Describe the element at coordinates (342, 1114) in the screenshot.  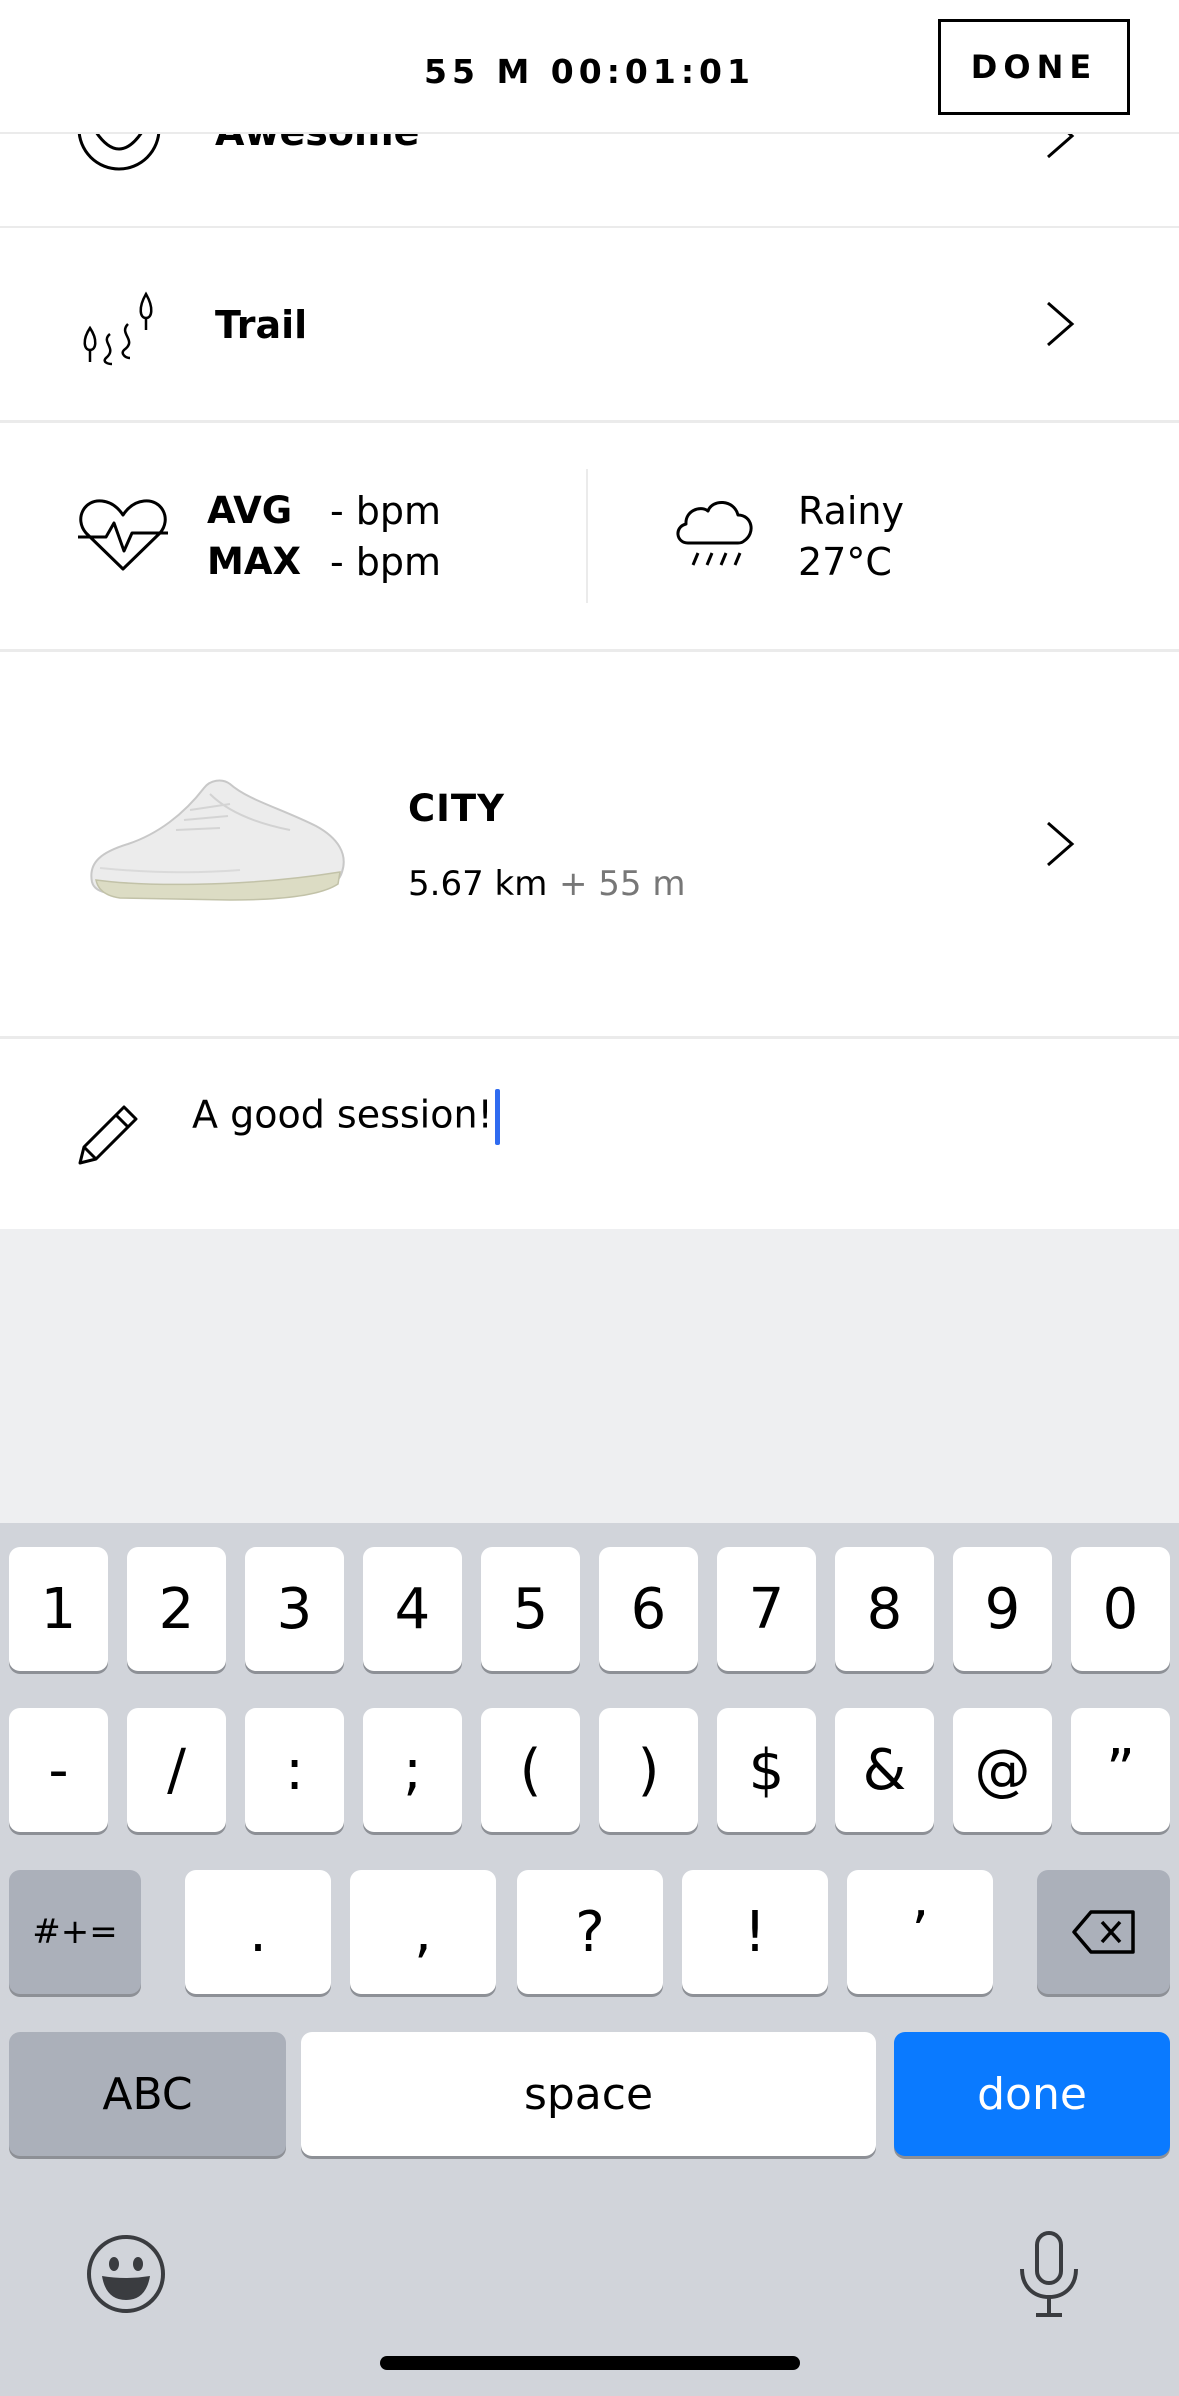
I see `note-text: A good session!` at that location.